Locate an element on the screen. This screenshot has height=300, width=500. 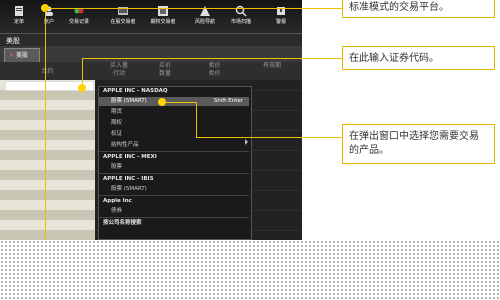
risk-icon is located at coordinates (205, 11).